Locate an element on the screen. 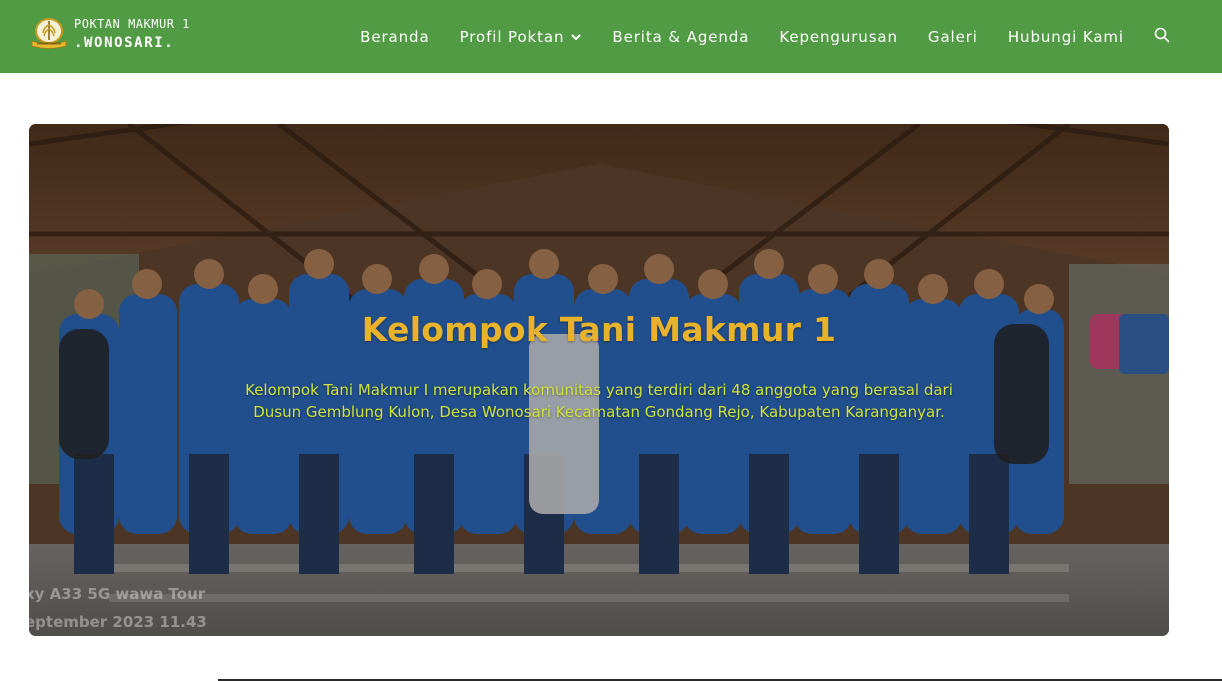  brand: POKTAN MAKMUR 1 .WONOSARI. is located at coordinates (110, 33).